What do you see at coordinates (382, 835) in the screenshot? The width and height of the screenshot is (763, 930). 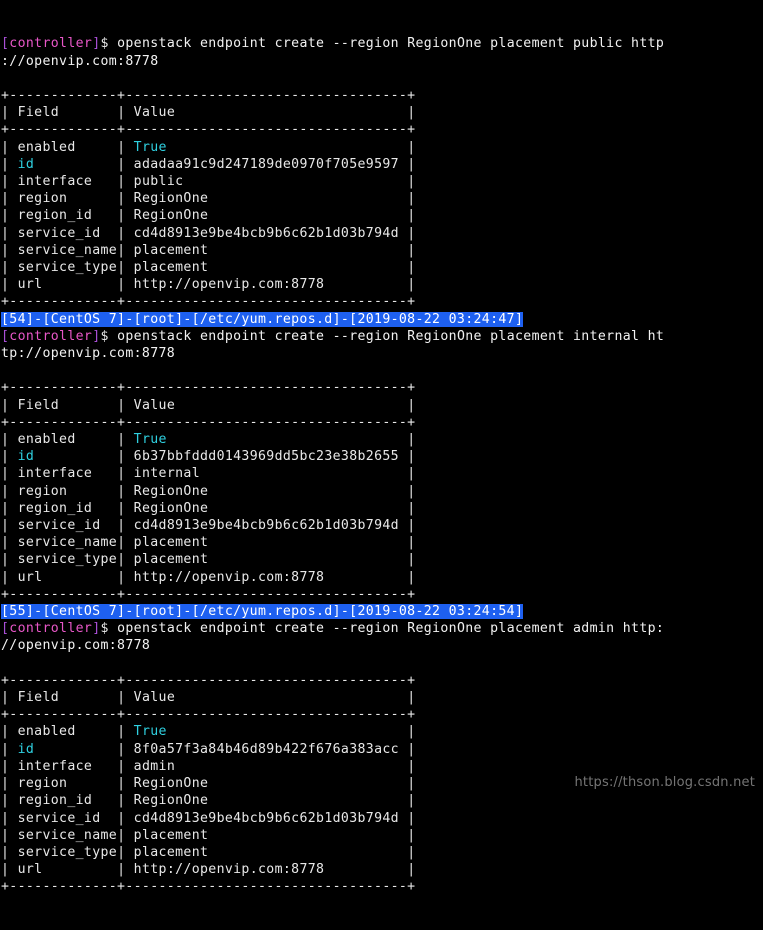 I see `table-row: | service_name| placement |` at bounding box center [382, 835].